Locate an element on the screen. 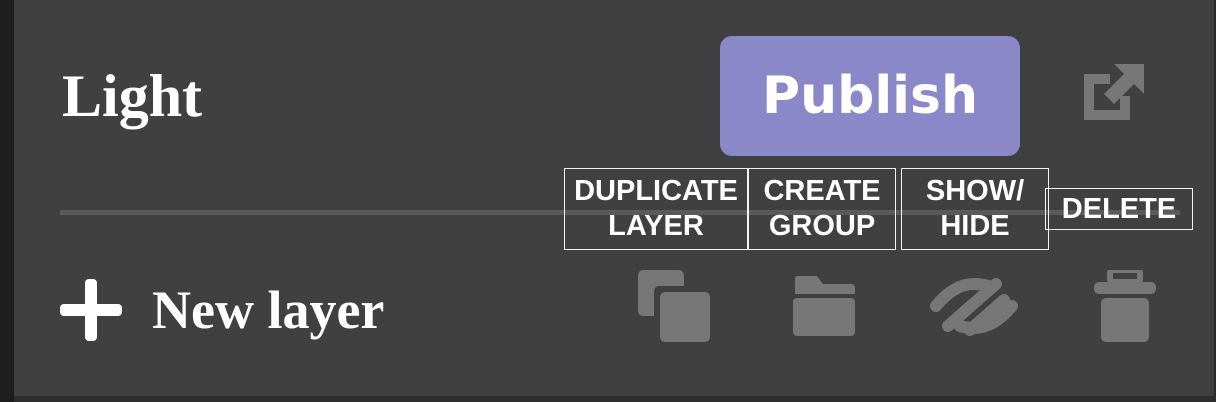 This screenshot has height=402, width=1216. trash-icon is located at coordinates (1125, 304).